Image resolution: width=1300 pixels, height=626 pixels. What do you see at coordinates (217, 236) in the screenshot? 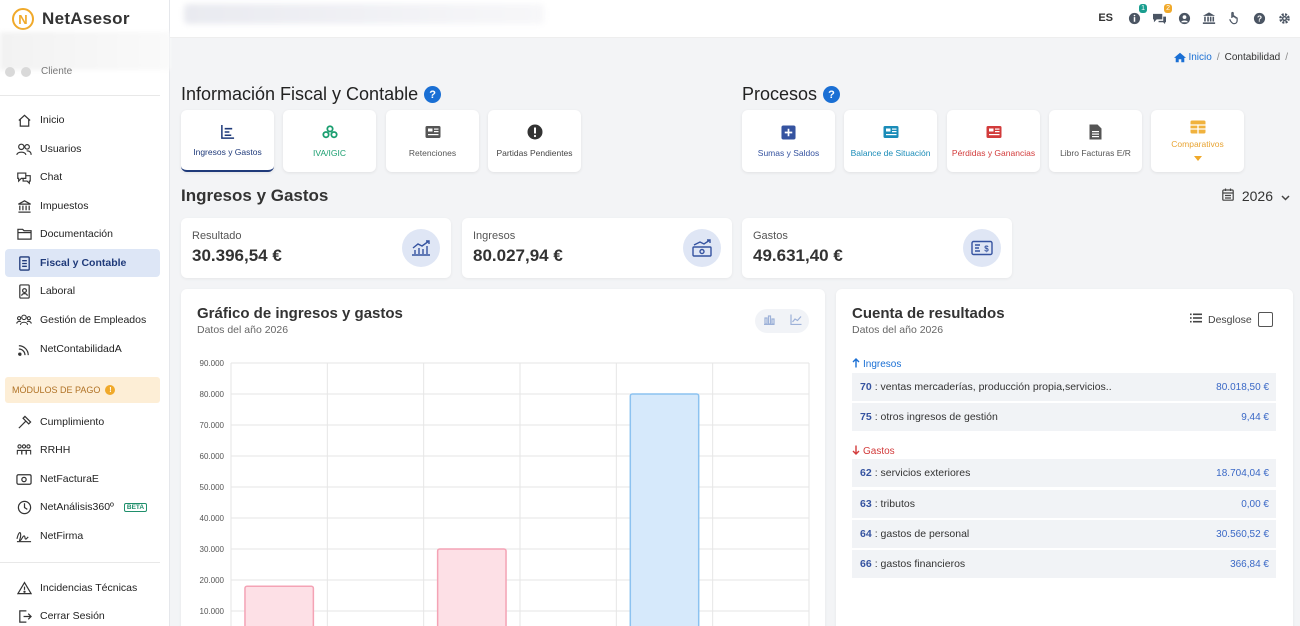
I see `stat-label: Resultado` at bounding box center [217, 236].